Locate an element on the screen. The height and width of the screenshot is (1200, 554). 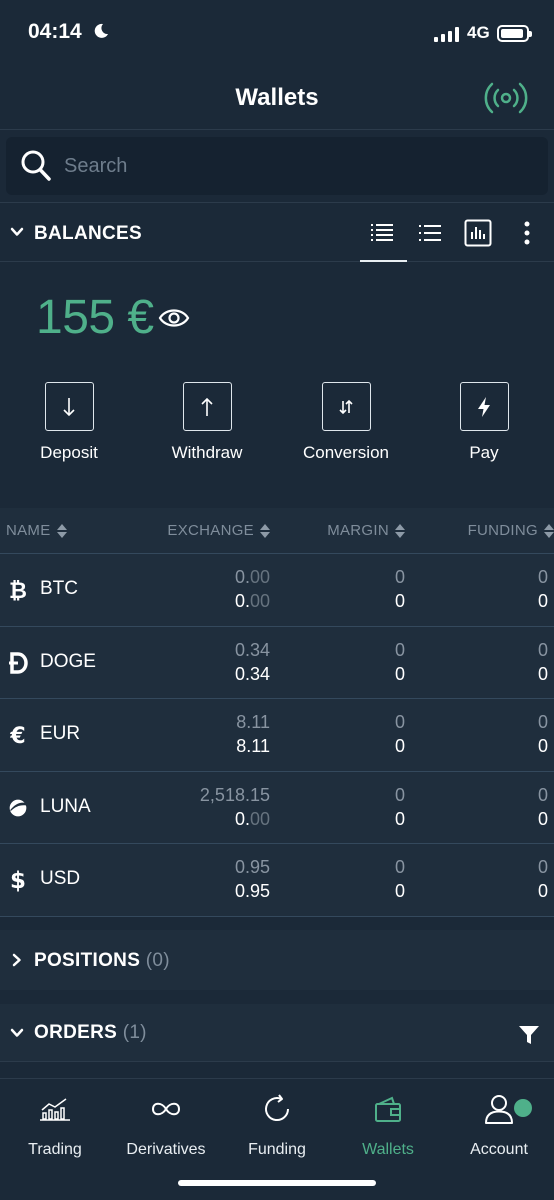
orders-section-header: ORDERS (1) is located at coordinates (277, 1033).